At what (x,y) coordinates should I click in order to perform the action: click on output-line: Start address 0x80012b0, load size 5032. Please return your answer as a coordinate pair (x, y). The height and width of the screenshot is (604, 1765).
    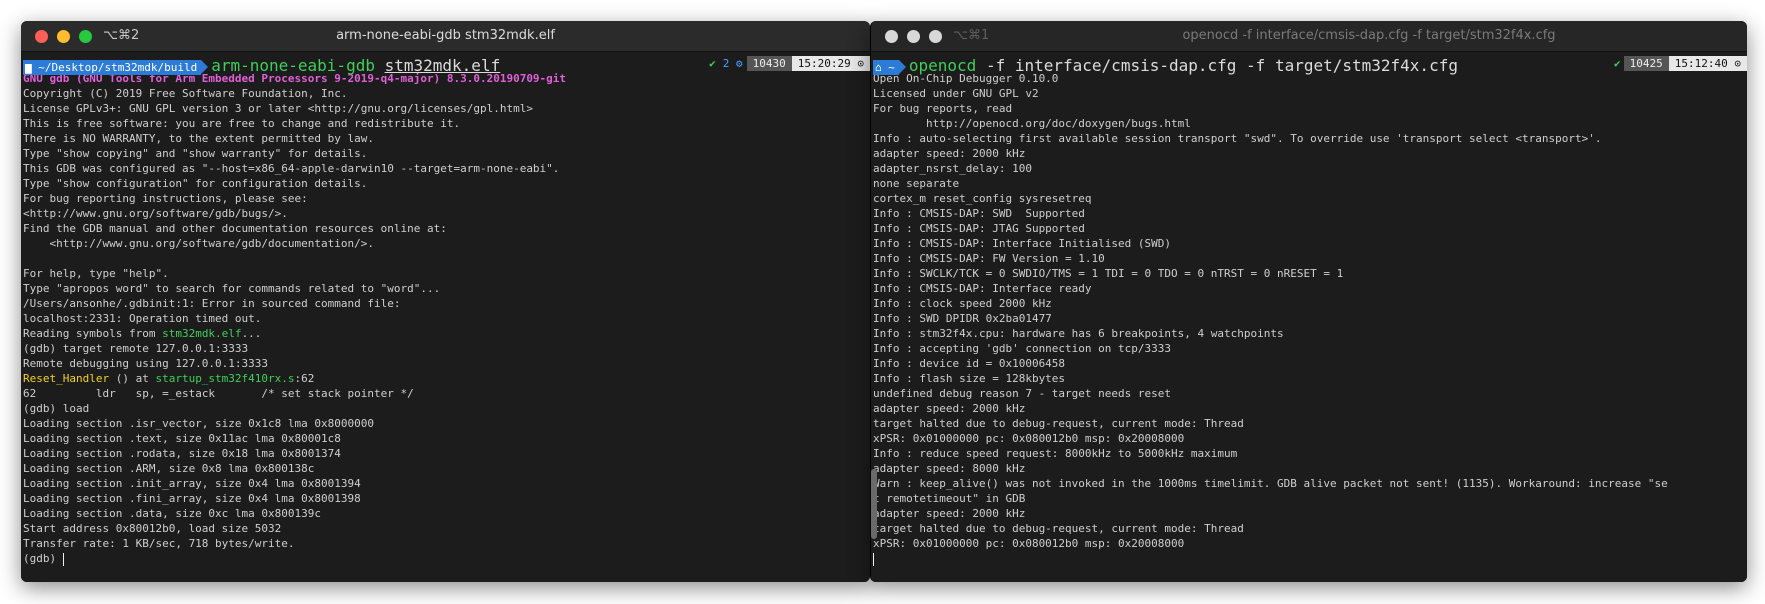
    Looking at the image, I should click on (152, 528).